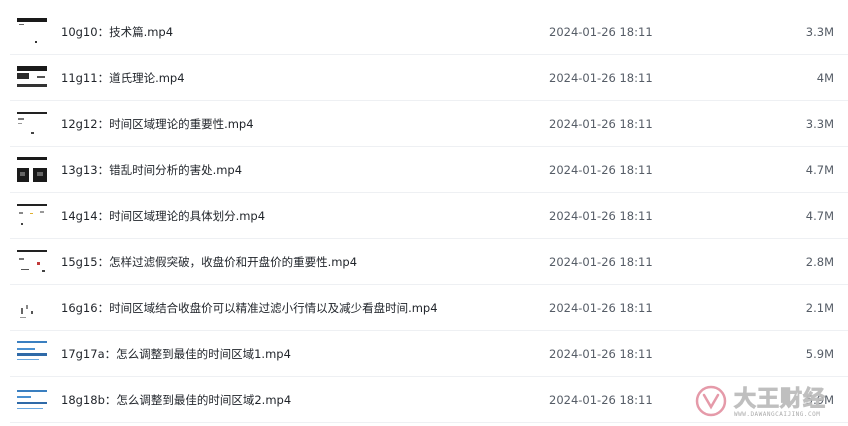 This screenshot has height=426, width=848. I want to click on file-name: 13g13：错乱时间分析的害处.mp4, so click(151, 170).